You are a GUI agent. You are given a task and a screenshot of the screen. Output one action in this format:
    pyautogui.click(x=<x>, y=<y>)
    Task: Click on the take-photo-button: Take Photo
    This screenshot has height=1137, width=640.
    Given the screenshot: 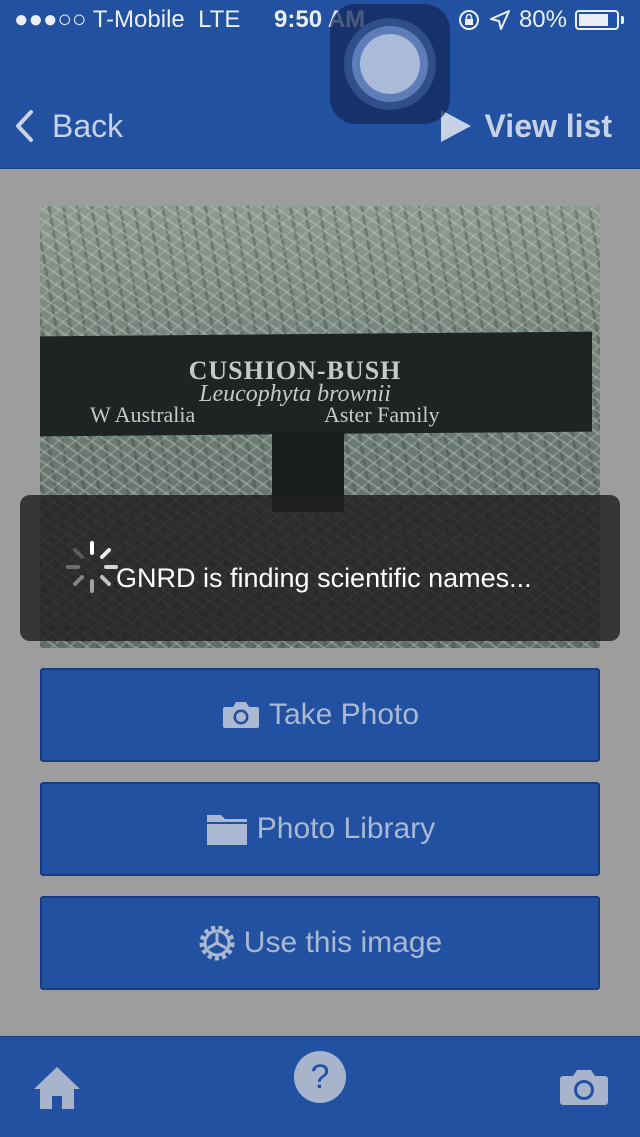 What is the action you would take?
    pyautogui.click(x=320, y=715)
    